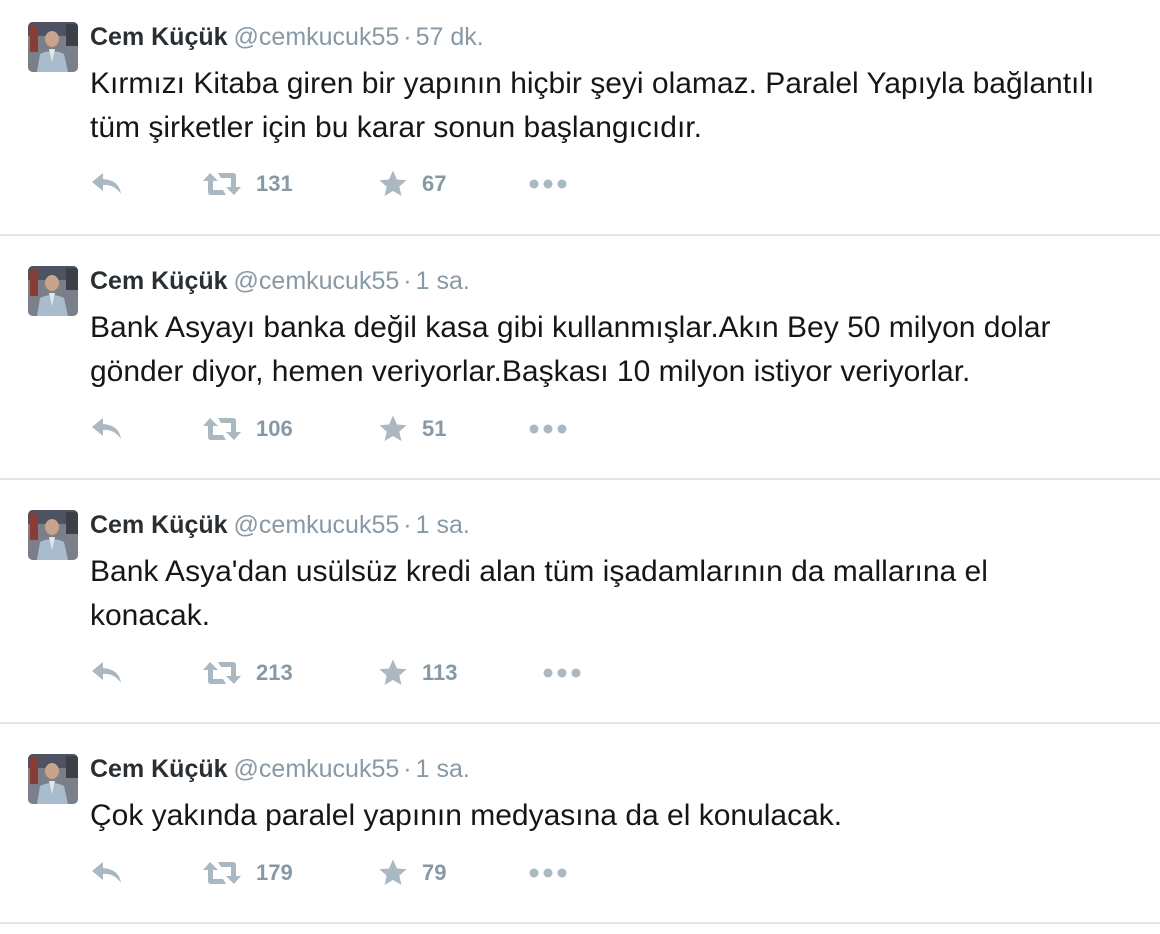  Describe the element at coordinates (274, 428) in the screenshot. I see `retweet-count: 106` at that location.